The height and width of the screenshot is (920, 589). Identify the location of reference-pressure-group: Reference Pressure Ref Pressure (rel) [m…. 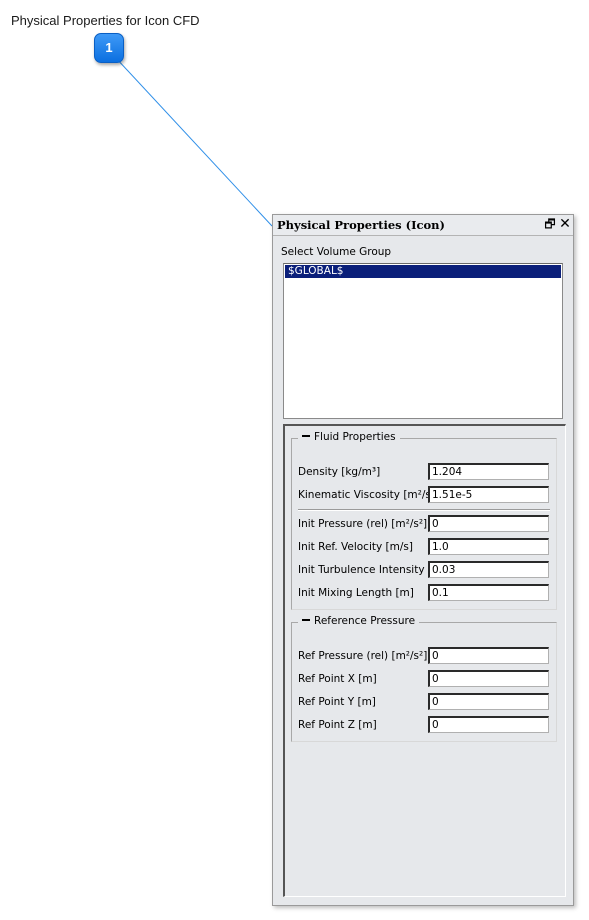
(424, 678).